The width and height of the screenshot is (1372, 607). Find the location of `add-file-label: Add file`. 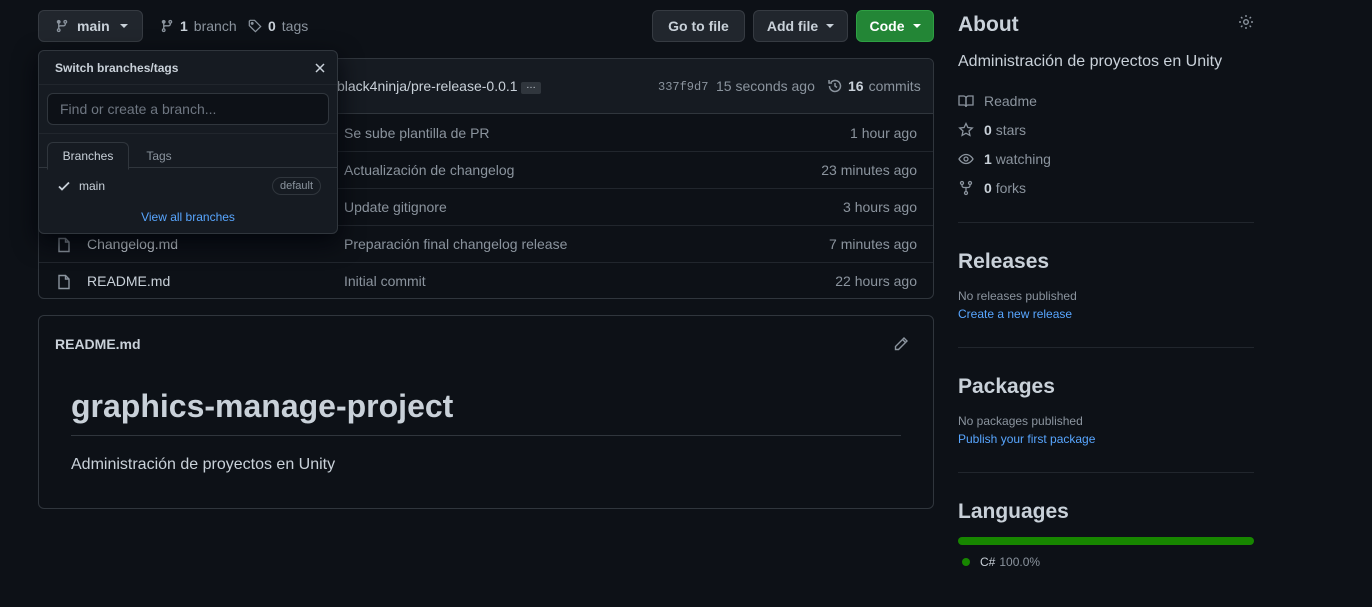

add-file-label: Add file is located at coordinates (792, 26).